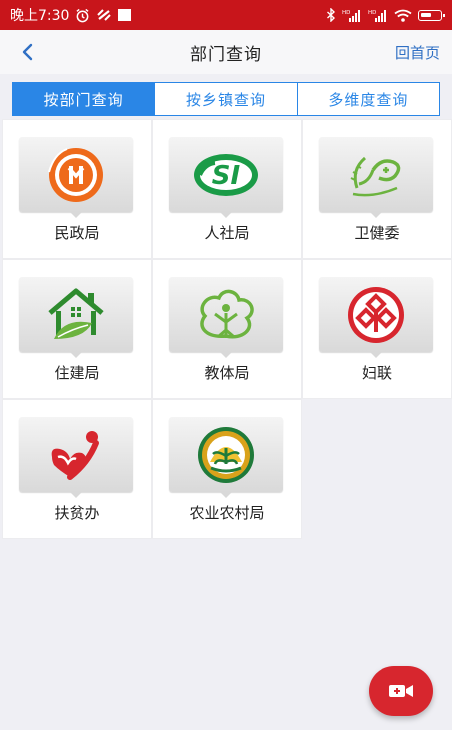 This screenshot has width=452, height=730. I want to click on department-item-health-commission: 卫健委, so click(377, 189).